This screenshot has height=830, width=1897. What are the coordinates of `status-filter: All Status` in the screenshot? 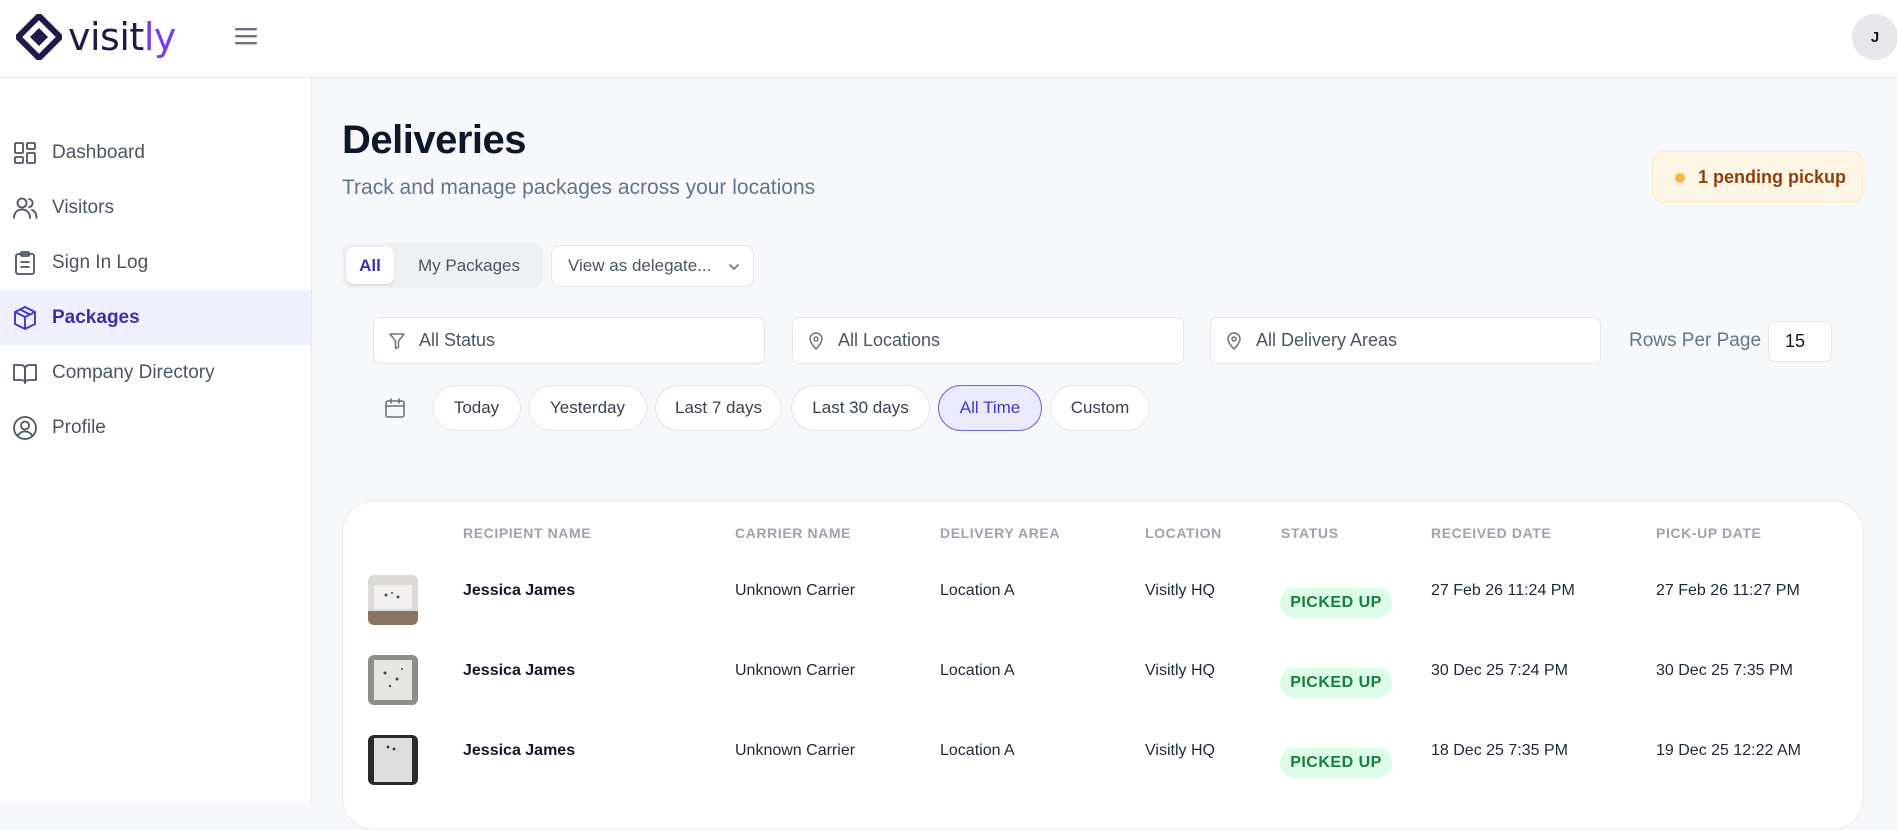 It's located at (569, 340).